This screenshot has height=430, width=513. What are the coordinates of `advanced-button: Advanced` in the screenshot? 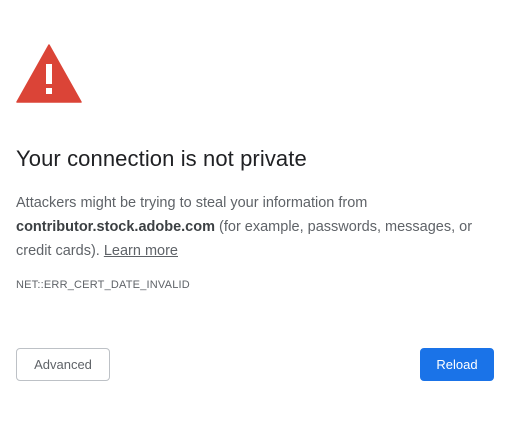 It's located at (63, 364).